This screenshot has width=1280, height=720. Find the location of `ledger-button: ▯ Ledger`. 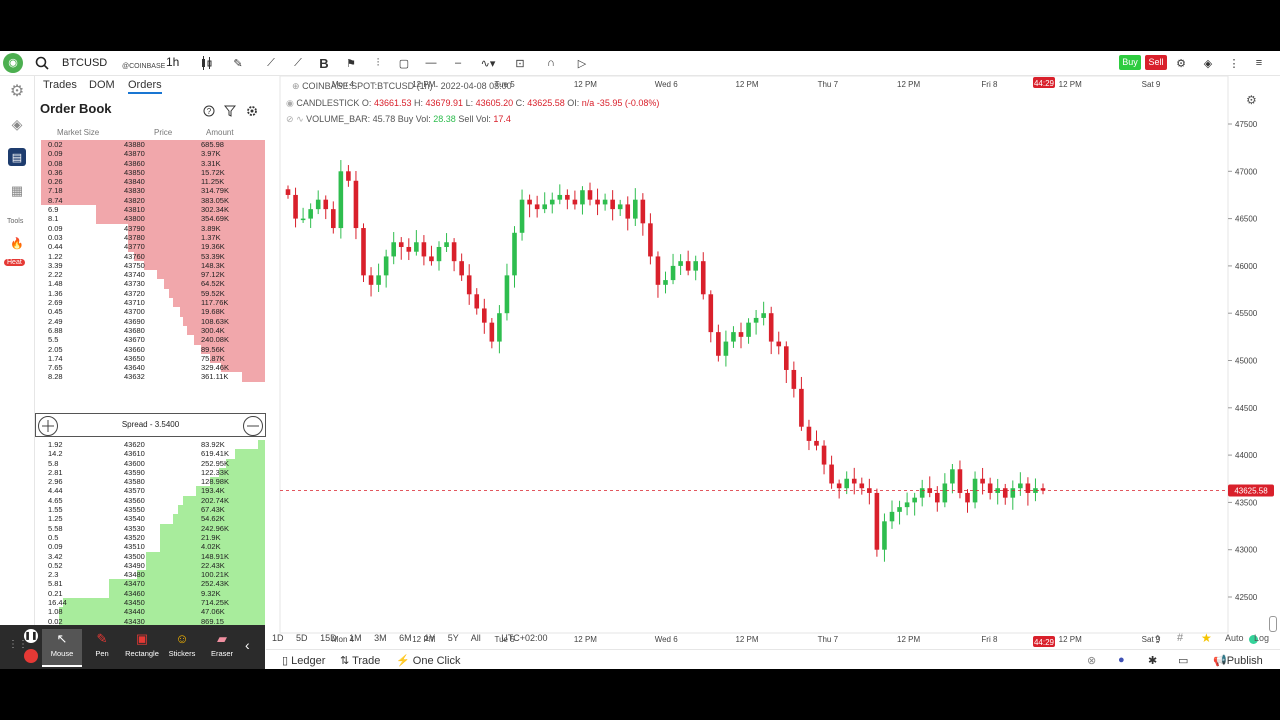

ledger-button: ▯ Ledger is located at coordinates (303, 660).